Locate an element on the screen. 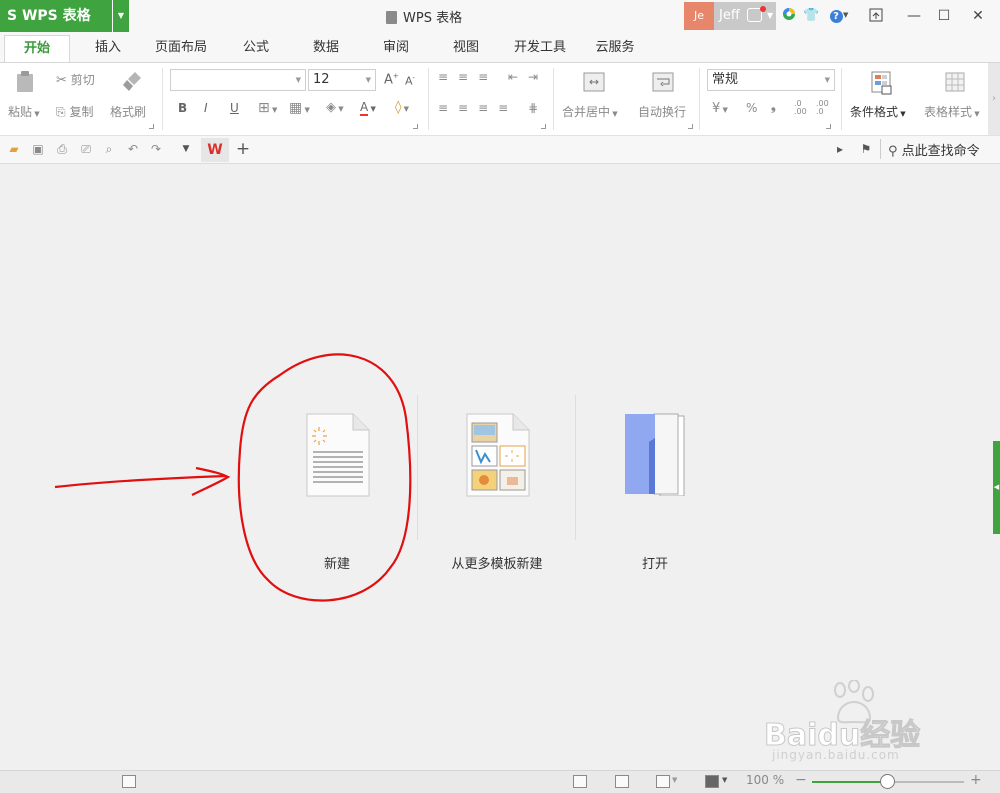  tab-view: 视图 is located at coordinates (466, 48).